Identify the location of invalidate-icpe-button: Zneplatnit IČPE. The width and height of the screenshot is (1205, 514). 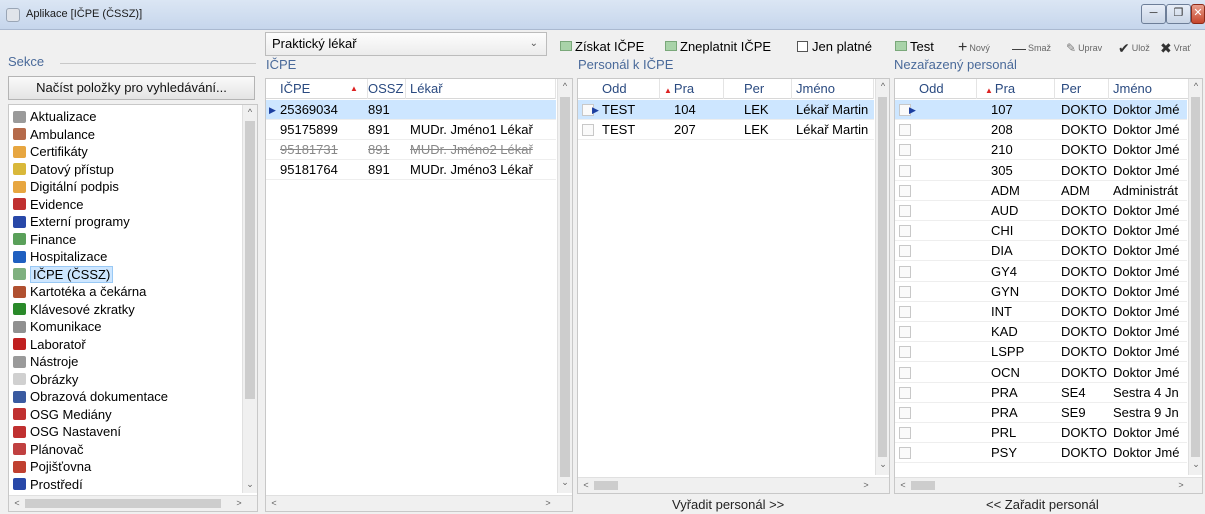
(718, 46).